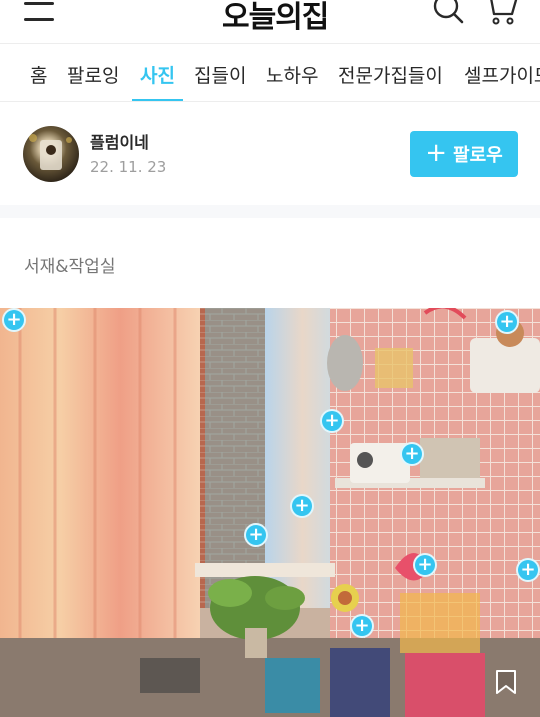  What do you see at coordinates (270, 211) in the screenshot?
I see `section-divider` at bounding box center [270, 211].